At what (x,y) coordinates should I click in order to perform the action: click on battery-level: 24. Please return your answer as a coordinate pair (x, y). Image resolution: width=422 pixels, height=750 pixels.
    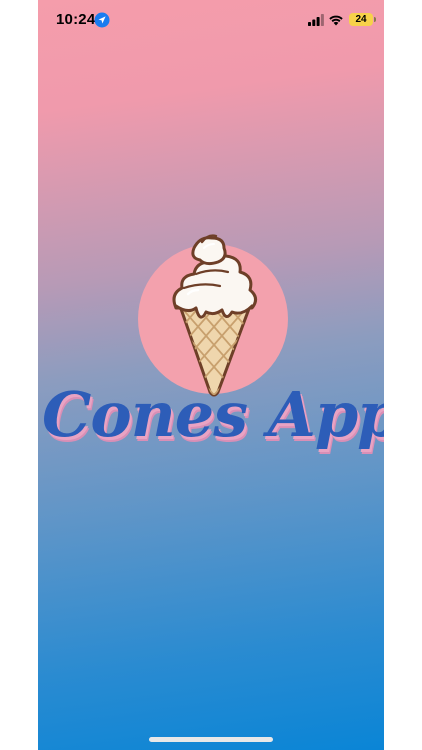
    Looking at the image, I should click on (361, 19).